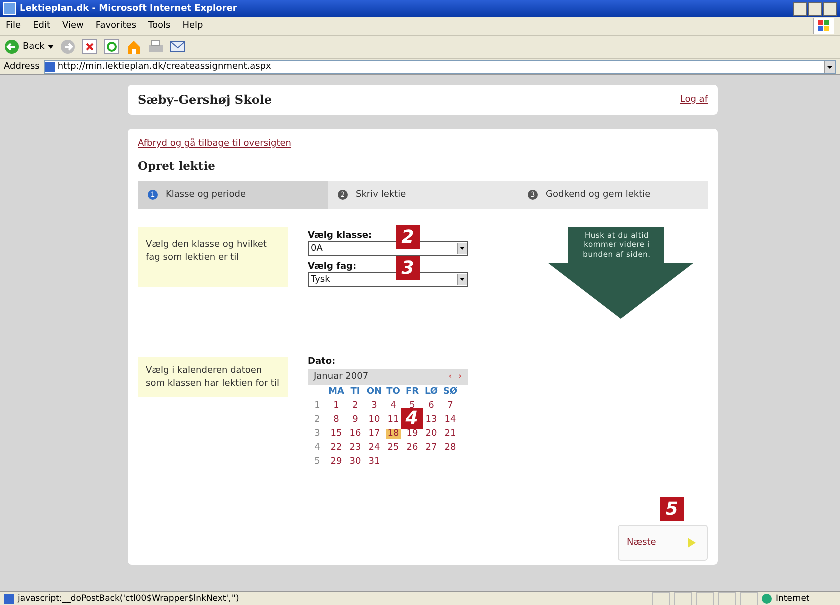 The width and height of the screenshot is (840, 605). Describe the element at coordinates (450, 434) in the screenshot. I see `calendar-day: 21` at that location.